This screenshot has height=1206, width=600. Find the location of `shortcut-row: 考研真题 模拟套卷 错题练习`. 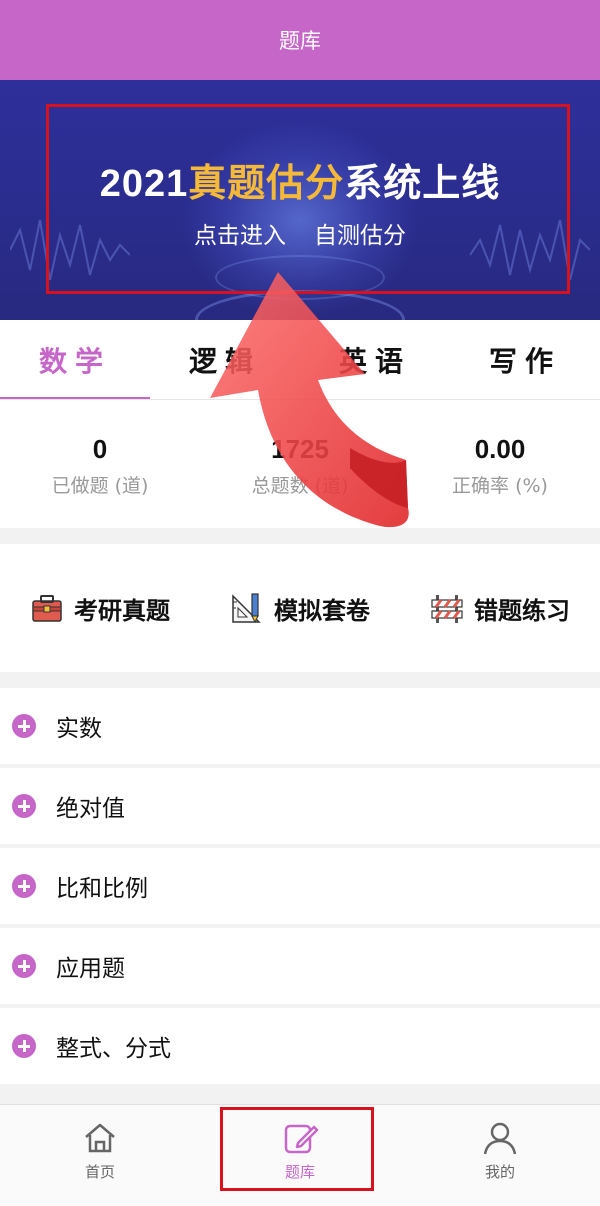

shortcut-row: 考研真题 模拟套卷 错题练习 is located at coordinates (300, 608).